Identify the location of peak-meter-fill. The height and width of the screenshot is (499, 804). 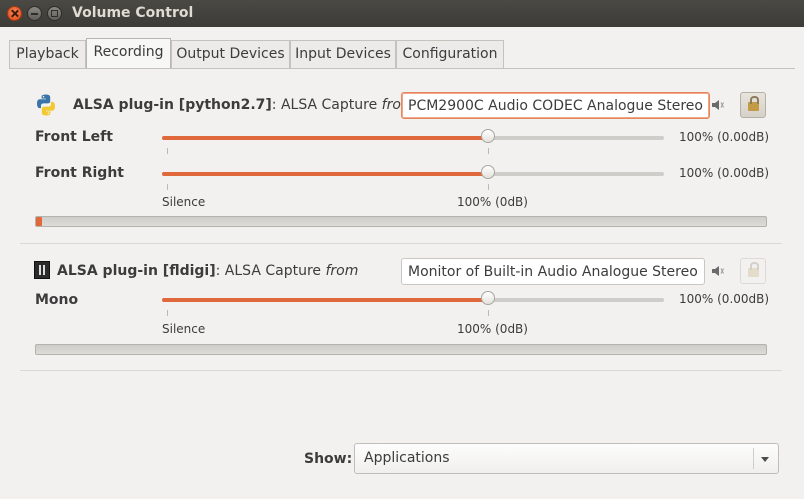
(39, 221).